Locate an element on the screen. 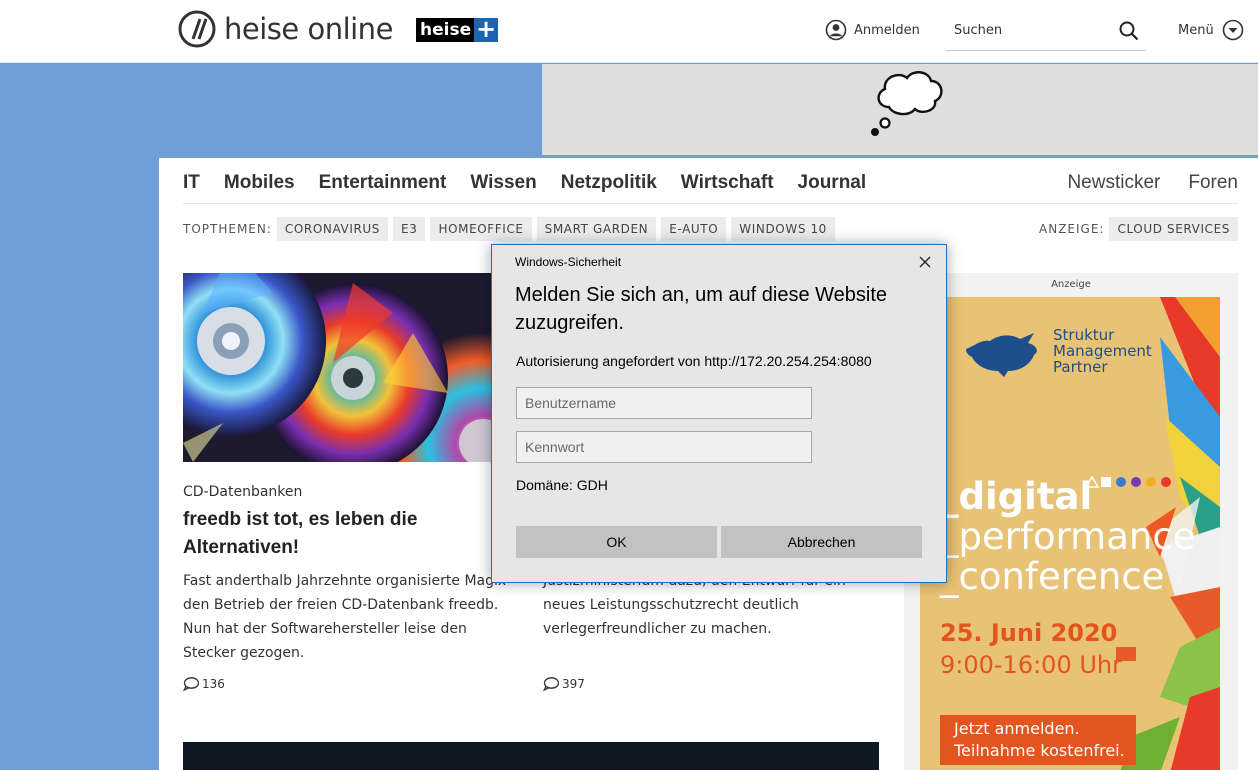 This screenshot has height=770, width=1258. heise-logo-icon is located at coordinates (197, 29).